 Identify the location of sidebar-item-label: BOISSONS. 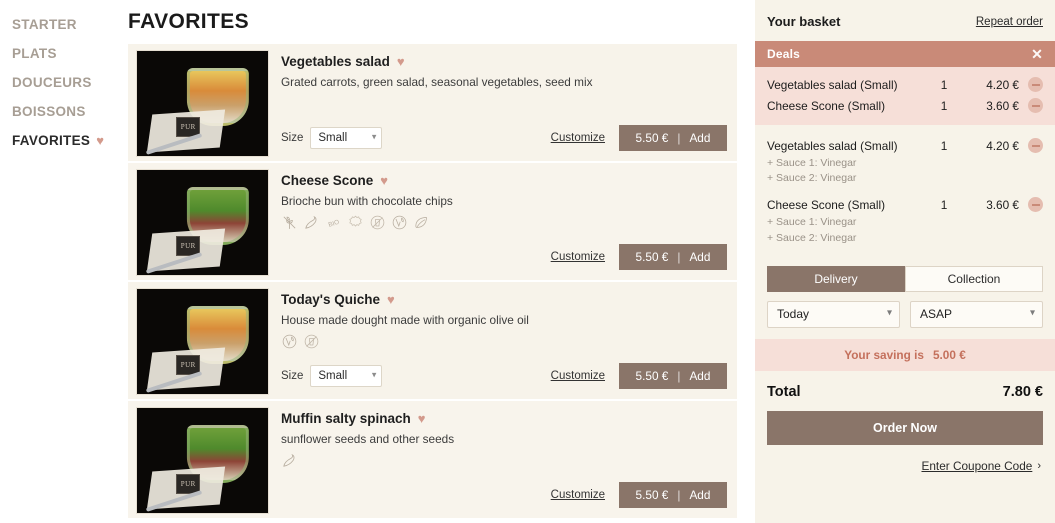
(49, 111).